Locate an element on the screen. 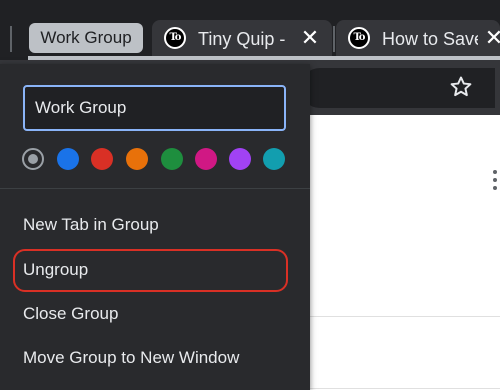  selected-indicator is located at coordinates (33, 159).